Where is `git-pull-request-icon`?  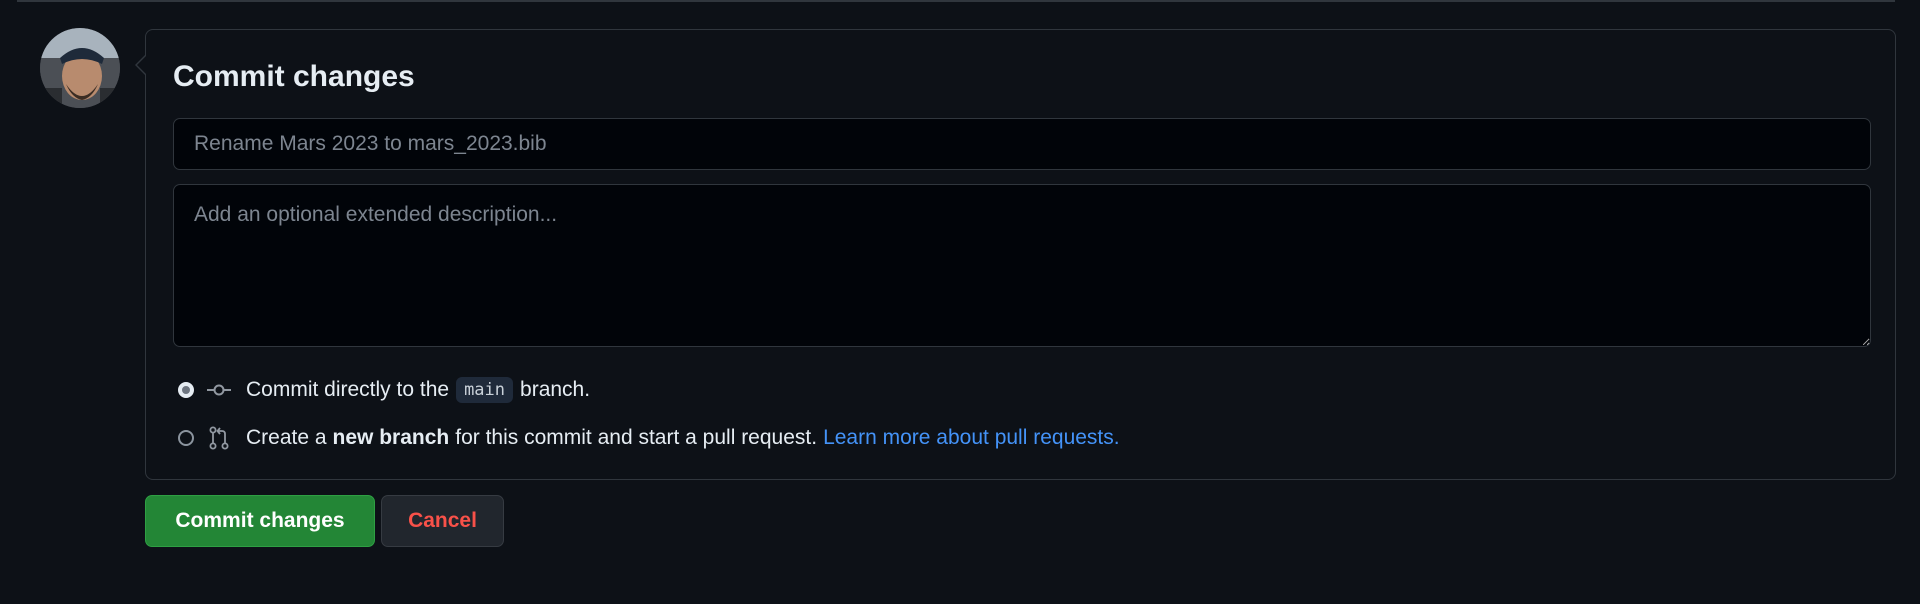
git-pull-request-icon is located at coordinates (219, 438).